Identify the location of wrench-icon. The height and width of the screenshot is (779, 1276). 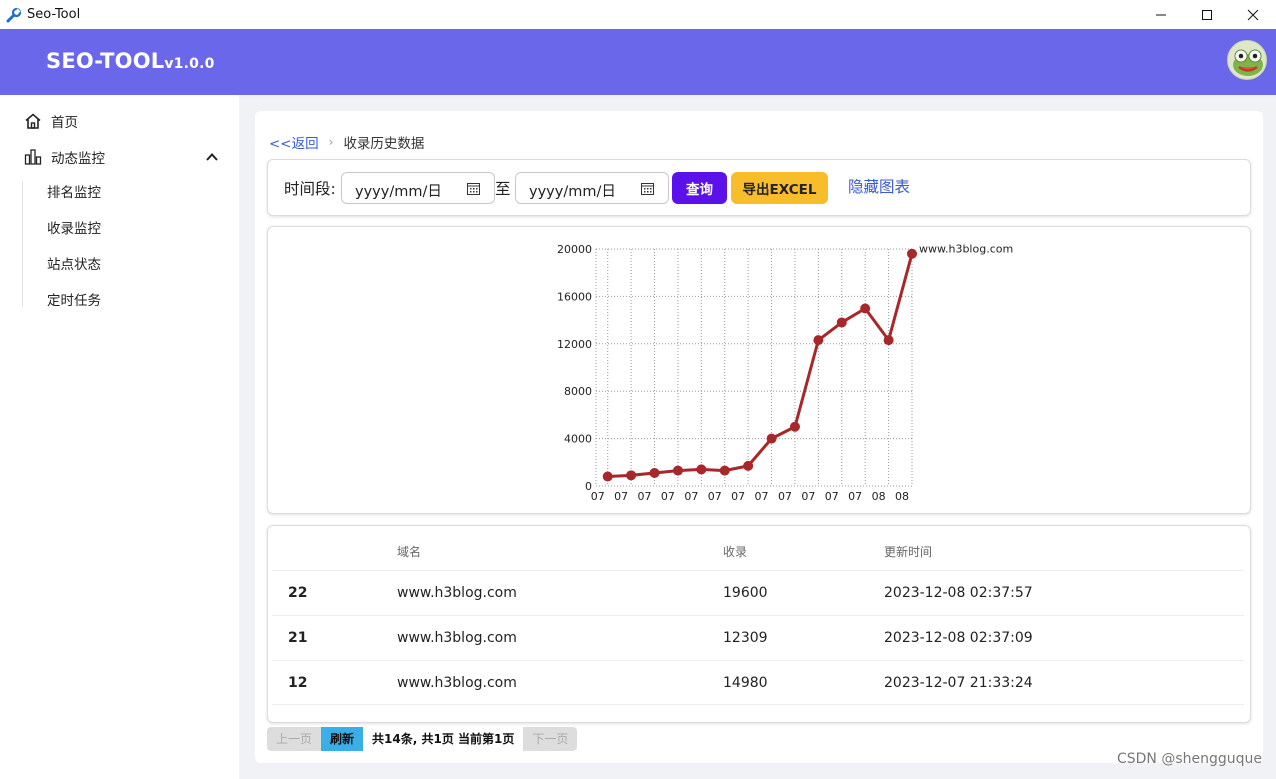
(14, 14).